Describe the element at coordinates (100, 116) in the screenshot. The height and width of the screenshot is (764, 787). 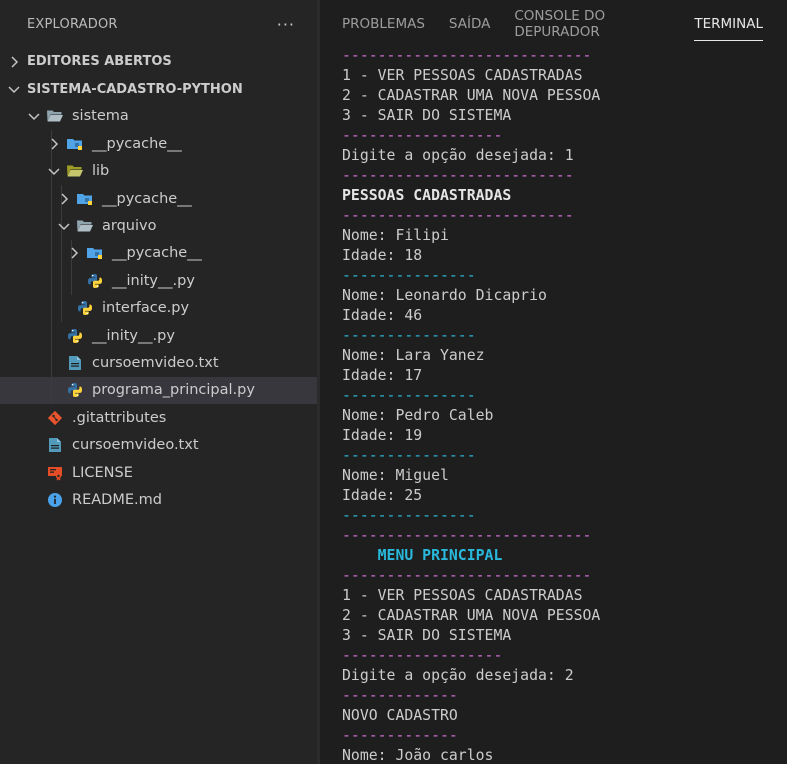
I see `tree-item-label: sistema` at that location.